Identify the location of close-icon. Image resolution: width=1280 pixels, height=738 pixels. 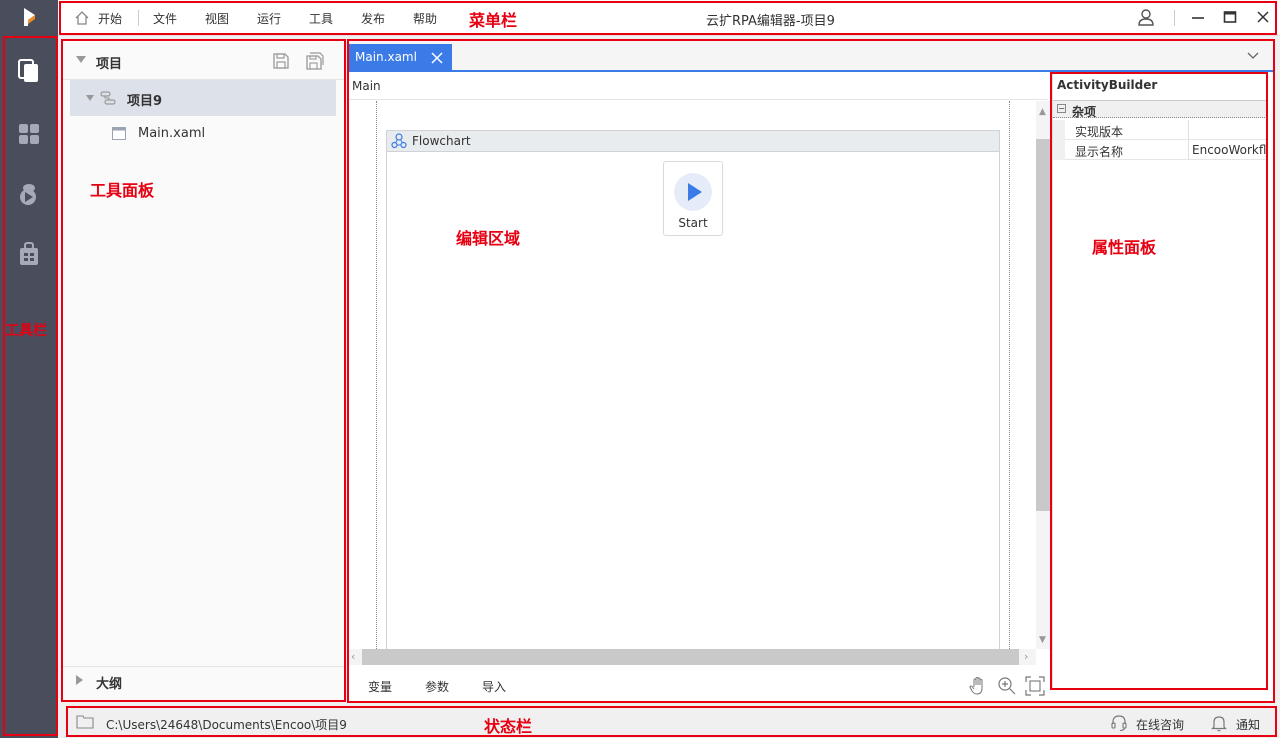
(1263, 18).